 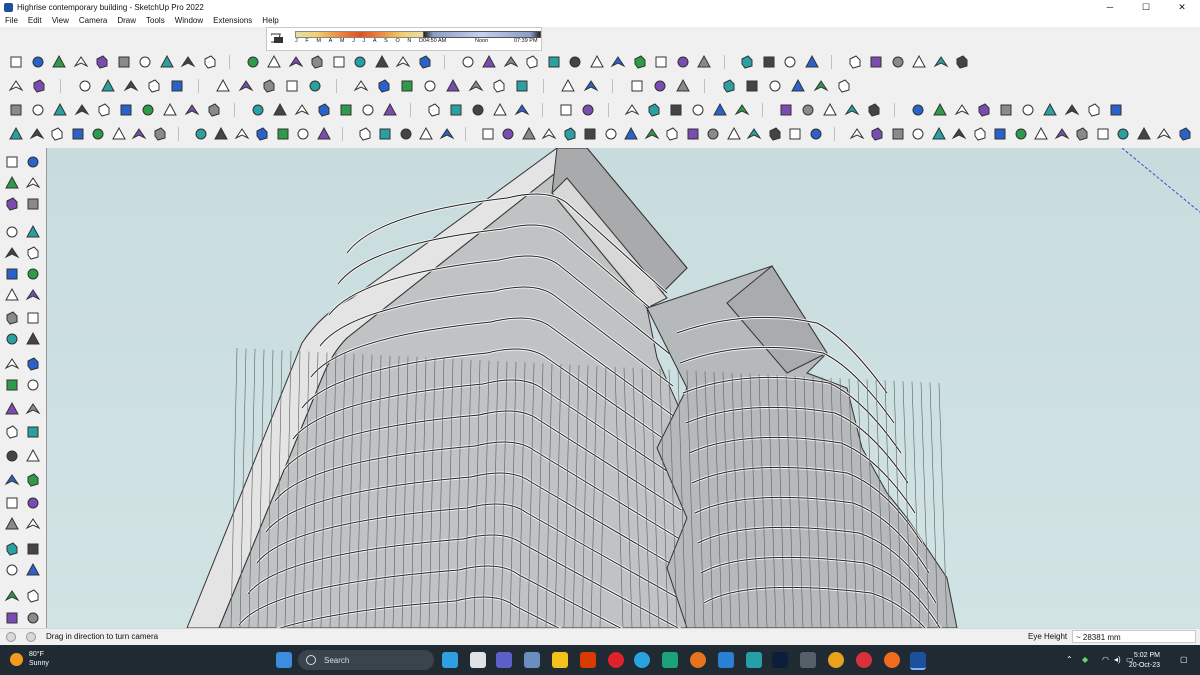 What do you see at coordinates (478, 660) in the screenshot?
I see `task-view-icon` at bounding box center [478, 660].